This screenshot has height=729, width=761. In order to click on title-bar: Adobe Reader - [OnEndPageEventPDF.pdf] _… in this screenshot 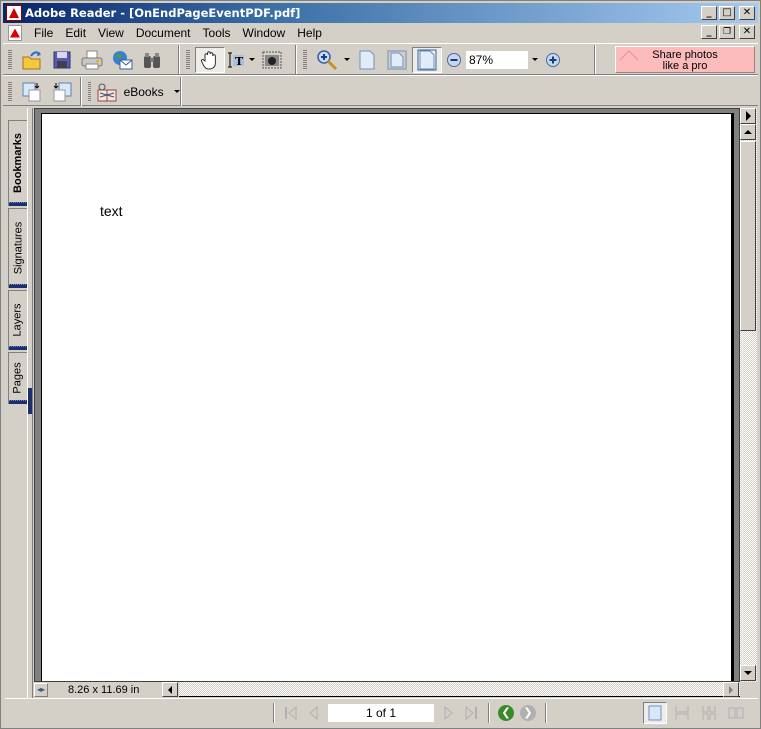, I will do `click(380, 13)`.